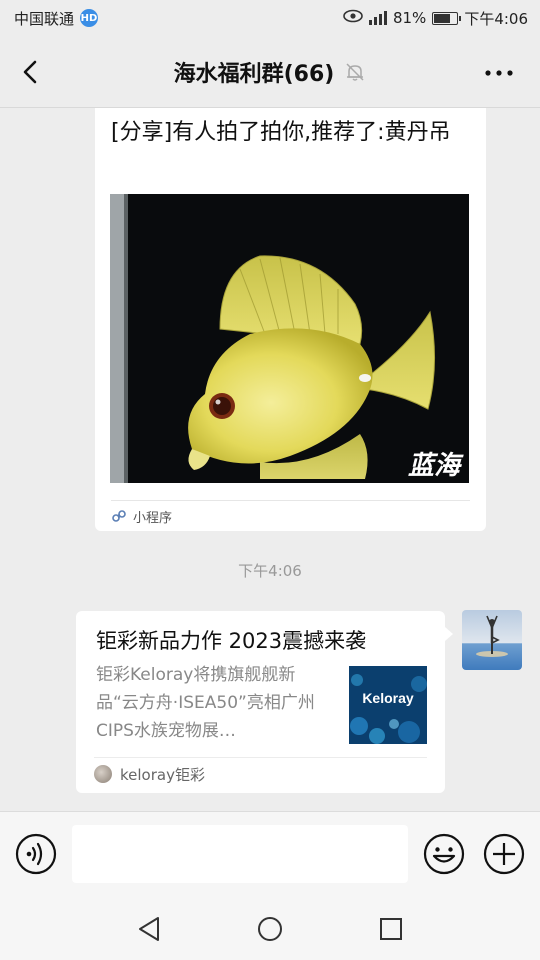 The width and height of the screenshot is (540, 960). Describe the element at coordinates (103, 774) in the screenshot. I see `source-avatar` at that location.